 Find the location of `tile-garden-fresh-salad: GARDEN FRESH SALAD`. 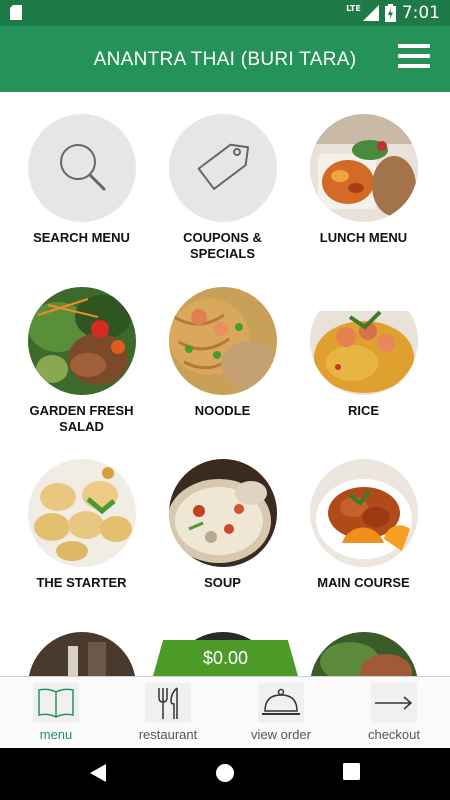

tile-garden-fresh-salad: GARDEN FRESH SALAD is located at coordinates (81, 361).